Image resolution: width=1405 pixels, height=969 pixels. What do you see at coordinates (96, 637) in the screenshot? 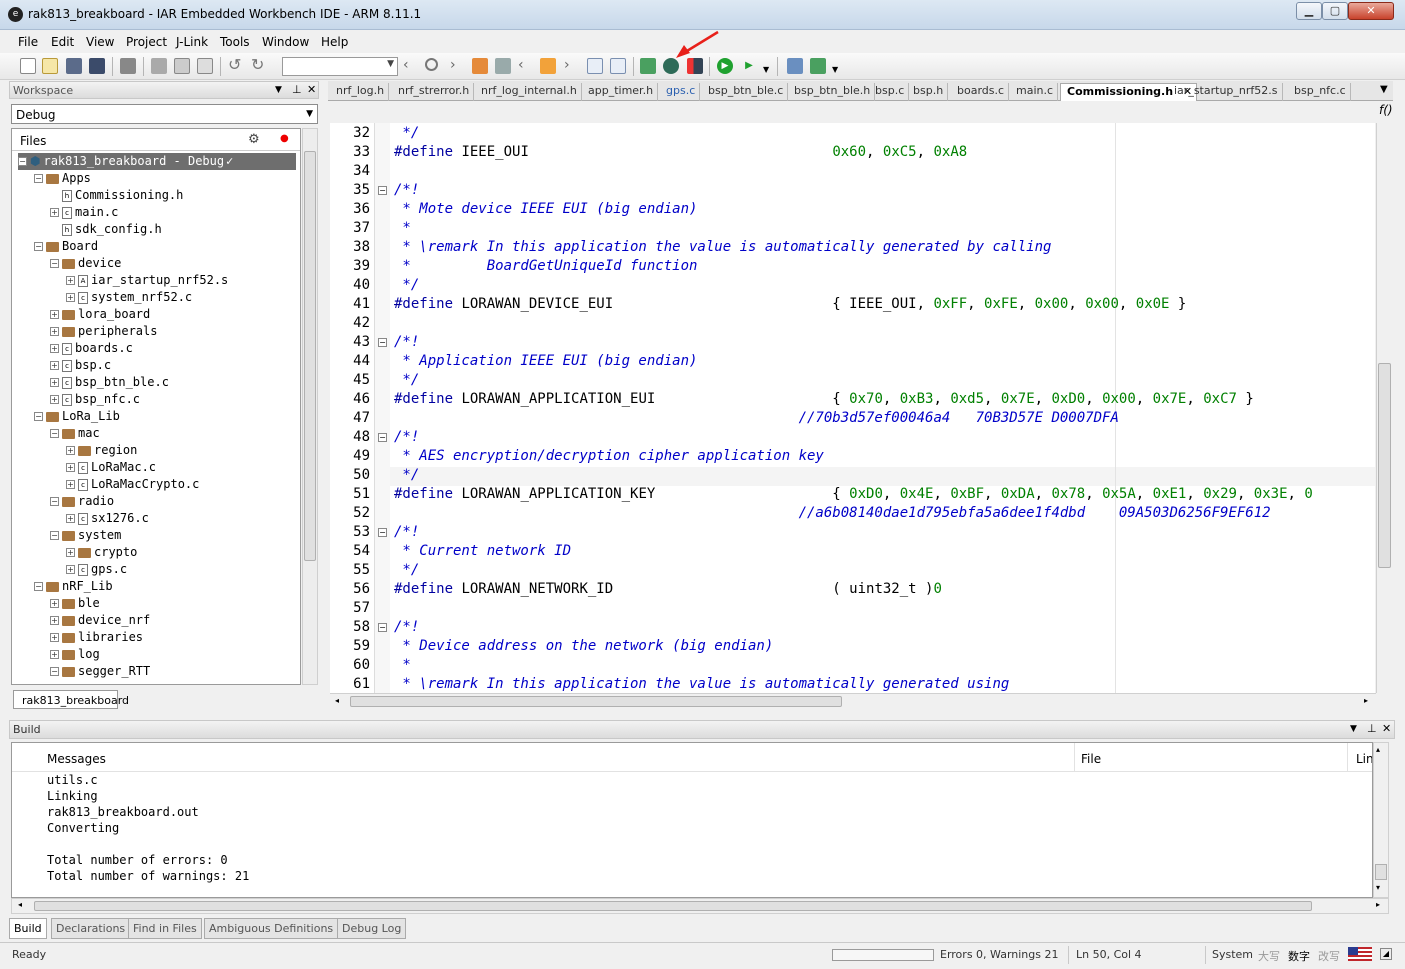
I see `tree-item: + libraries` at bounding box center [96, 637].